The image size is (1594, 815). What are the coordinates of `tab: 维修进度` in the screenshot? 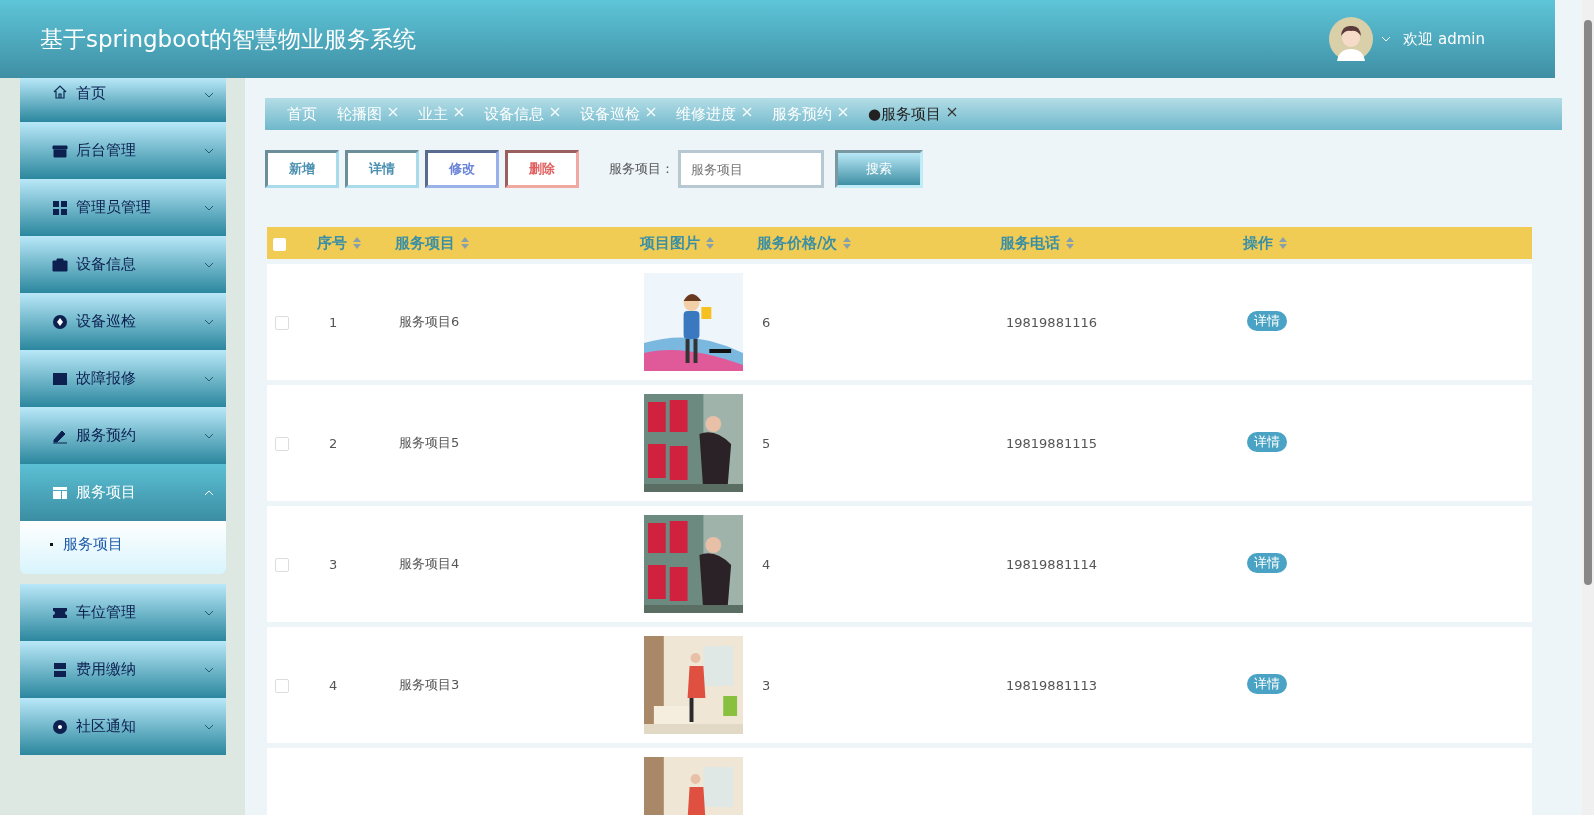 It's located at (706, 114).